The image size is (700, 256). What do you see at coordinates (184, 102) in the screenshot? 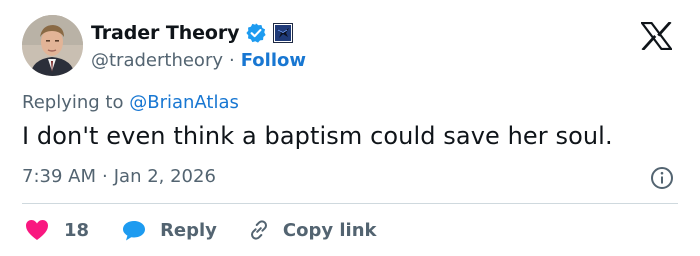
I see `mention-link: @BrianAtlas` at bounding box center [184, 102].